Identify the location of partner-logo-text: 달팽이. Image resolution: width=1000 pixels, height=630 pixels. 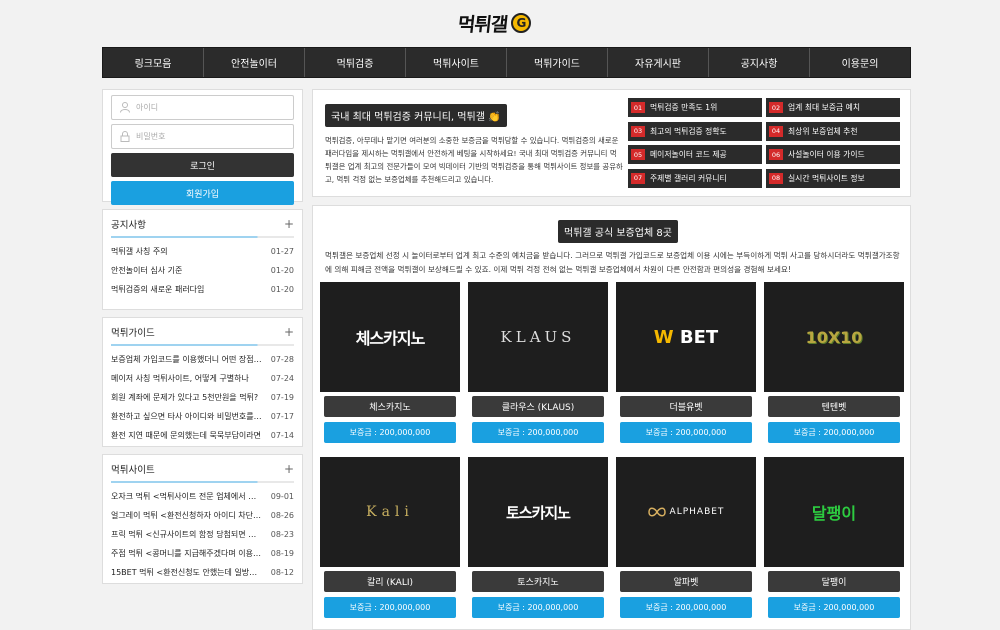
(834, 513).